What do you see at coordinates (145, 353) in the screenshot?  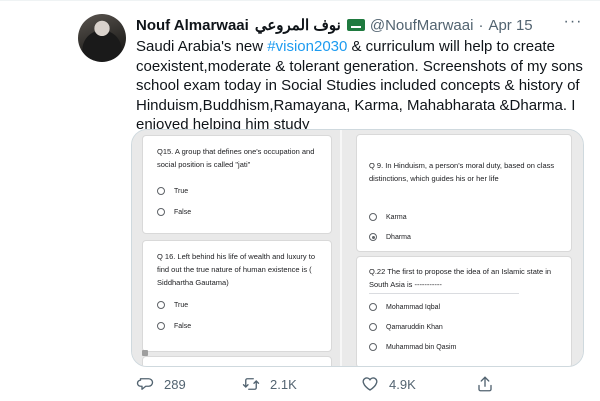 I see `scrollbar-thumb` at bounding box center [145, 353].